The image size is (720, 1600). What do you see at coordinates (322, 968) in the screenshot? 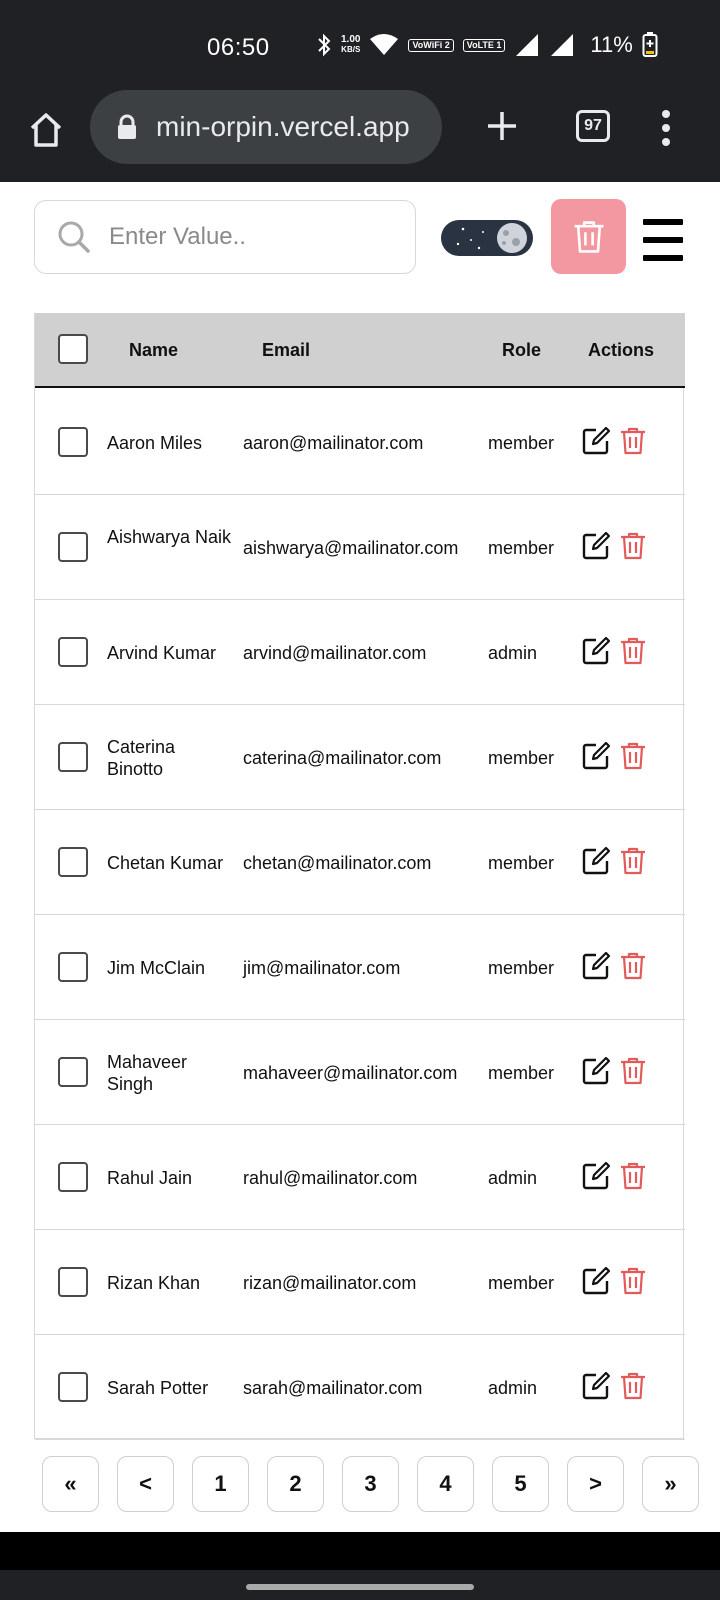
I see `row-email: jim@mailinator.com` at bounding box center [322, 968].